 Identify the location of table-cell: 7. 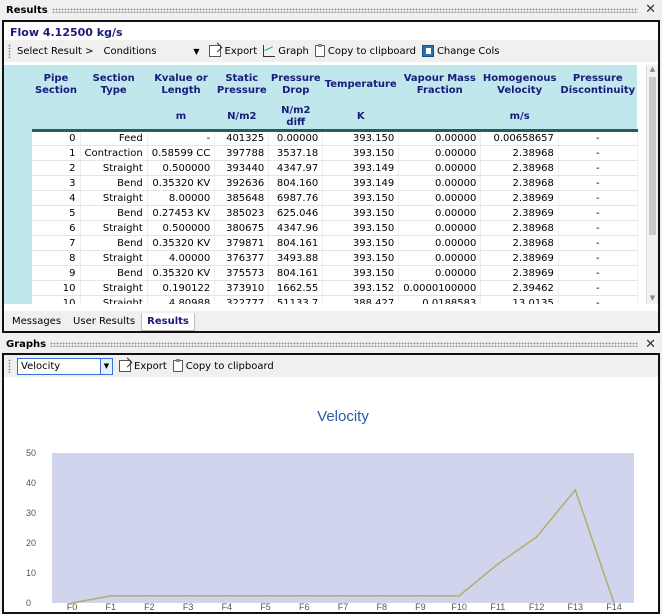
(56, 243).